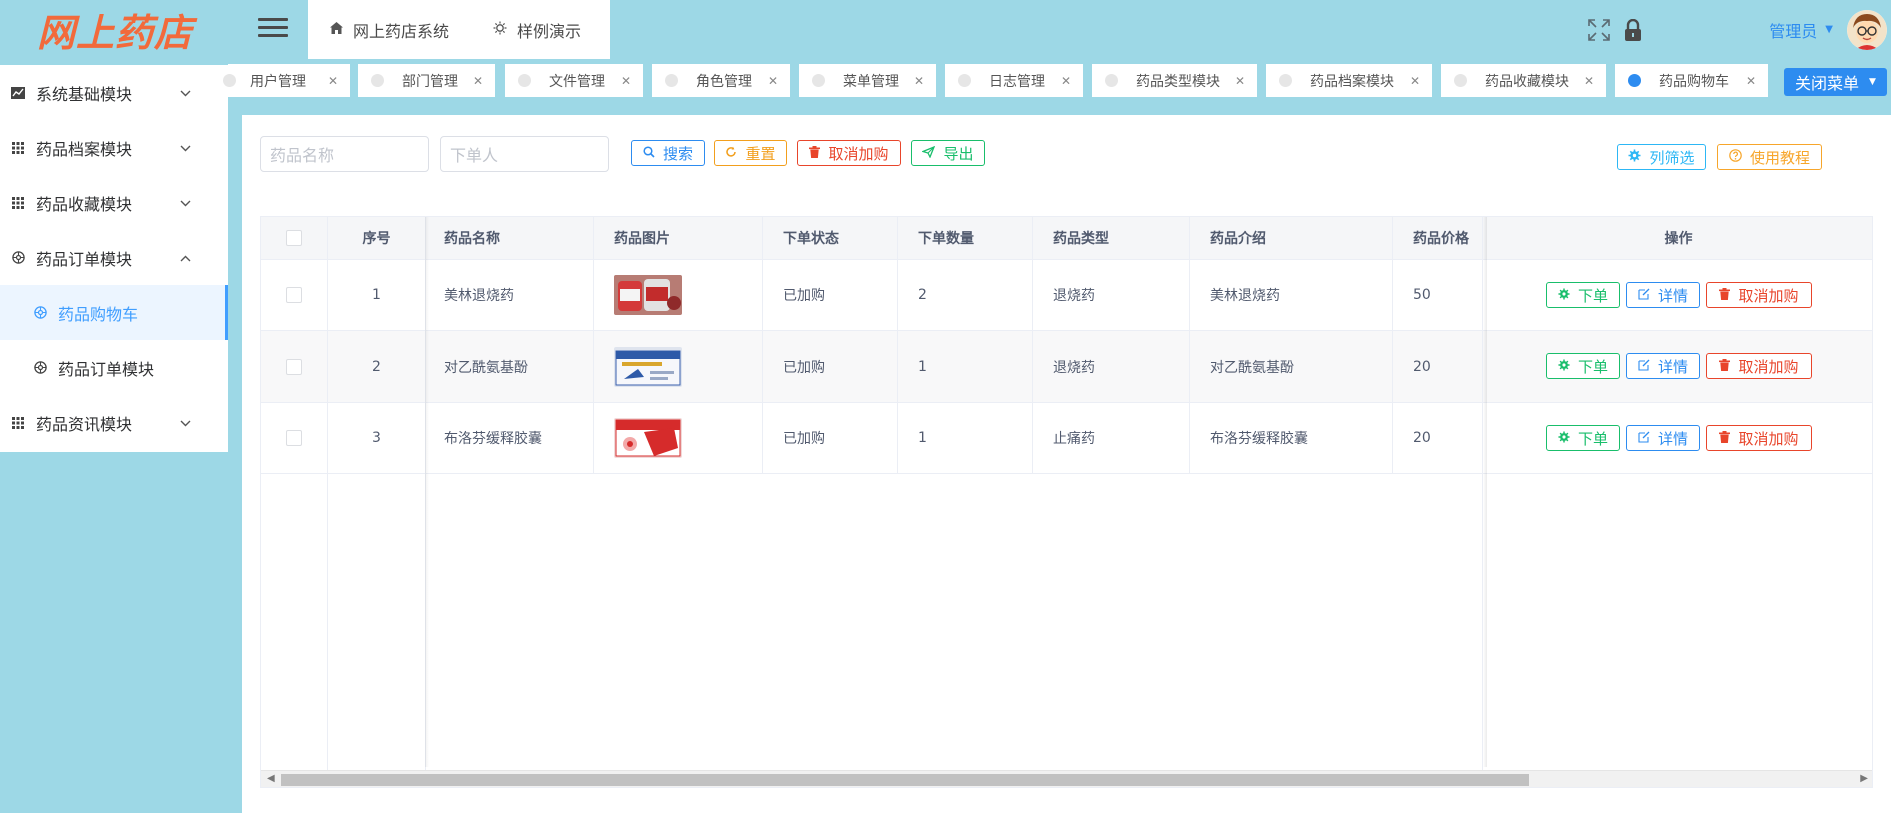  I want to click on select-all-checkbox, so click(294, 238).